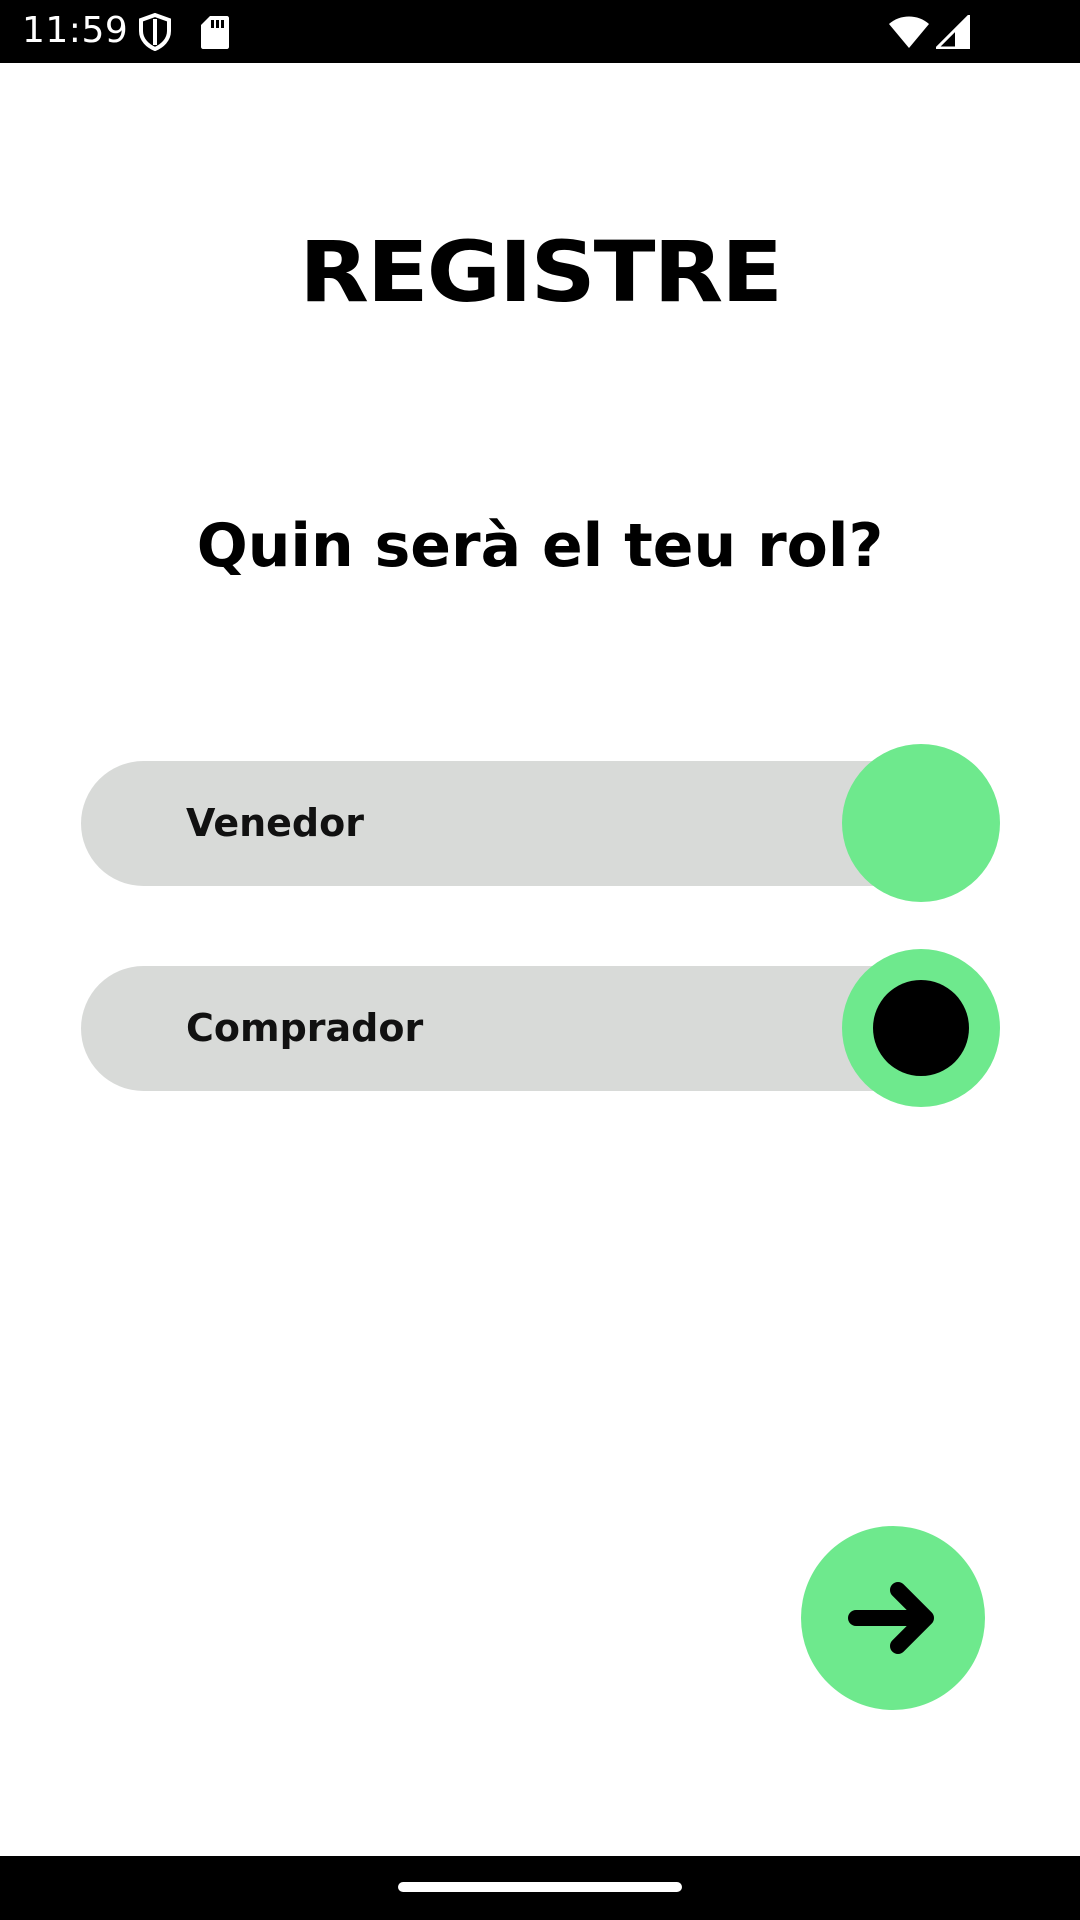  Describe the element at coordinates (540, 31) in the screenshot. I see `status-bar: 11:59` at that location.